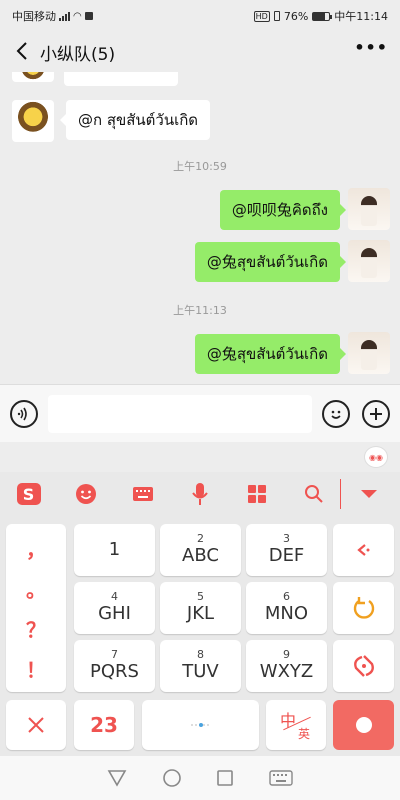 The height and width of the screenshot is (800, 400). Describe the element at coordinates (200, 15) in the screenshot. I see `status-bar: 中国移动 ◠ HD 76% 中午11:14` at that location.